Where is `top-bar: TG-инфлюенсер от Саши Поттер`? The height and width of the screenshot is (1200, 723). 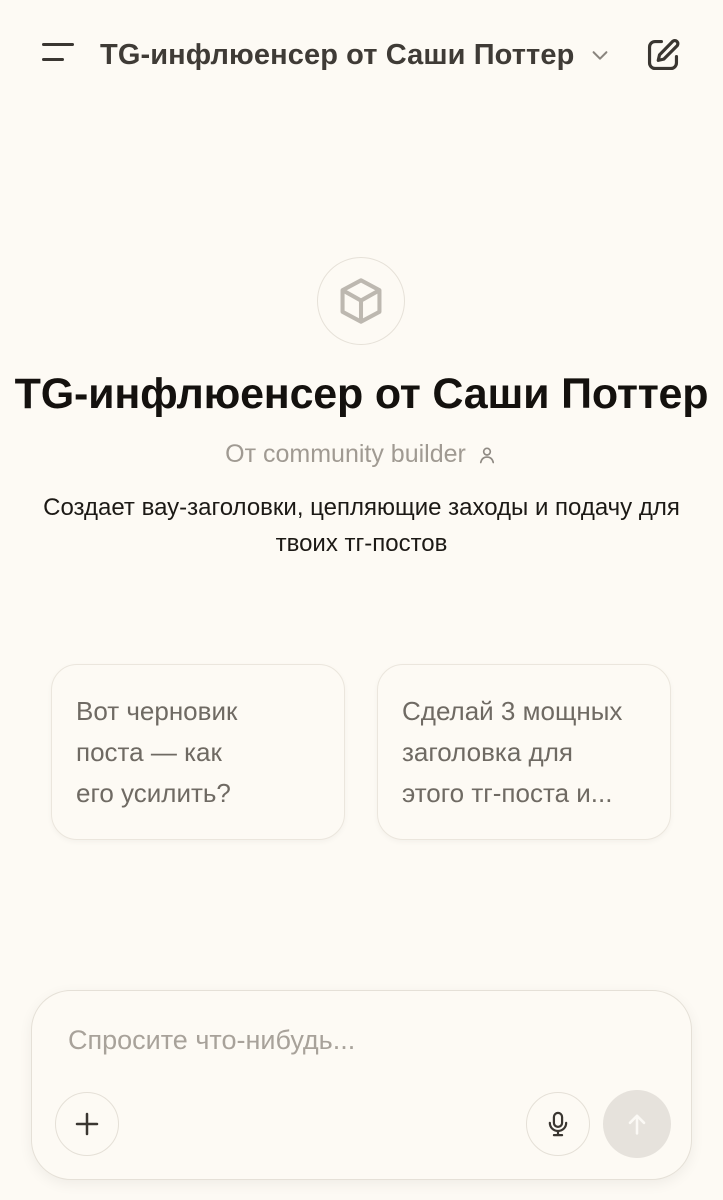 top-bar: TG-инфлюенсер от Саши Поттер is located at coordinates (361, 55).